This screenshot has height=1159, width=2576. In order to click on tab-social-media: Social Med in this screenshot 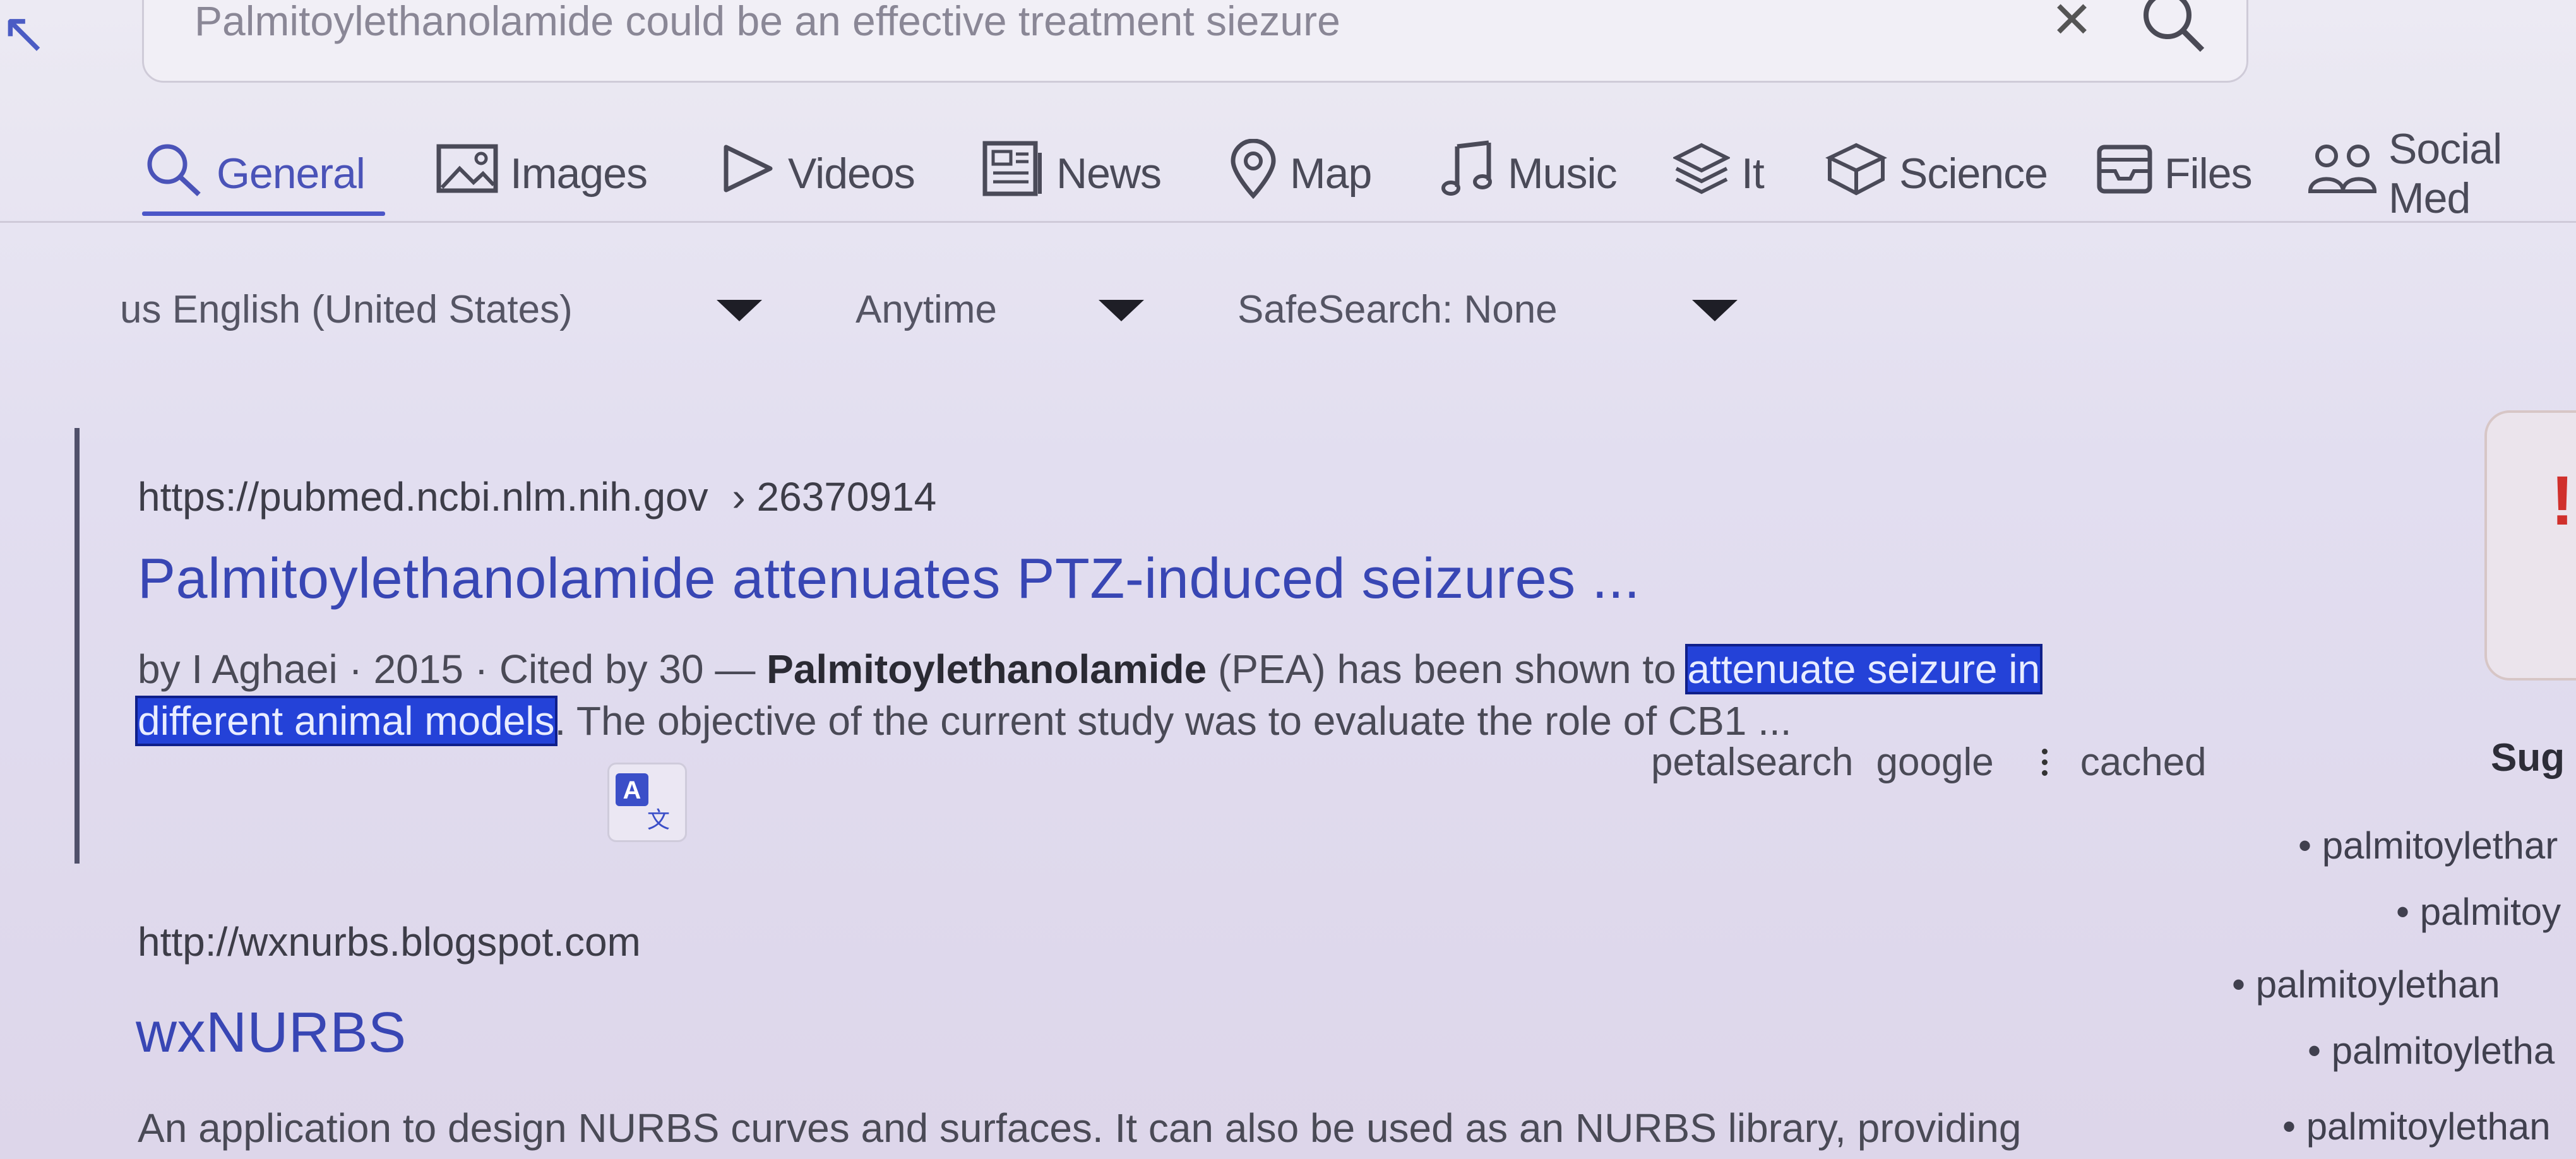, I will do `click(2442, 173)`.